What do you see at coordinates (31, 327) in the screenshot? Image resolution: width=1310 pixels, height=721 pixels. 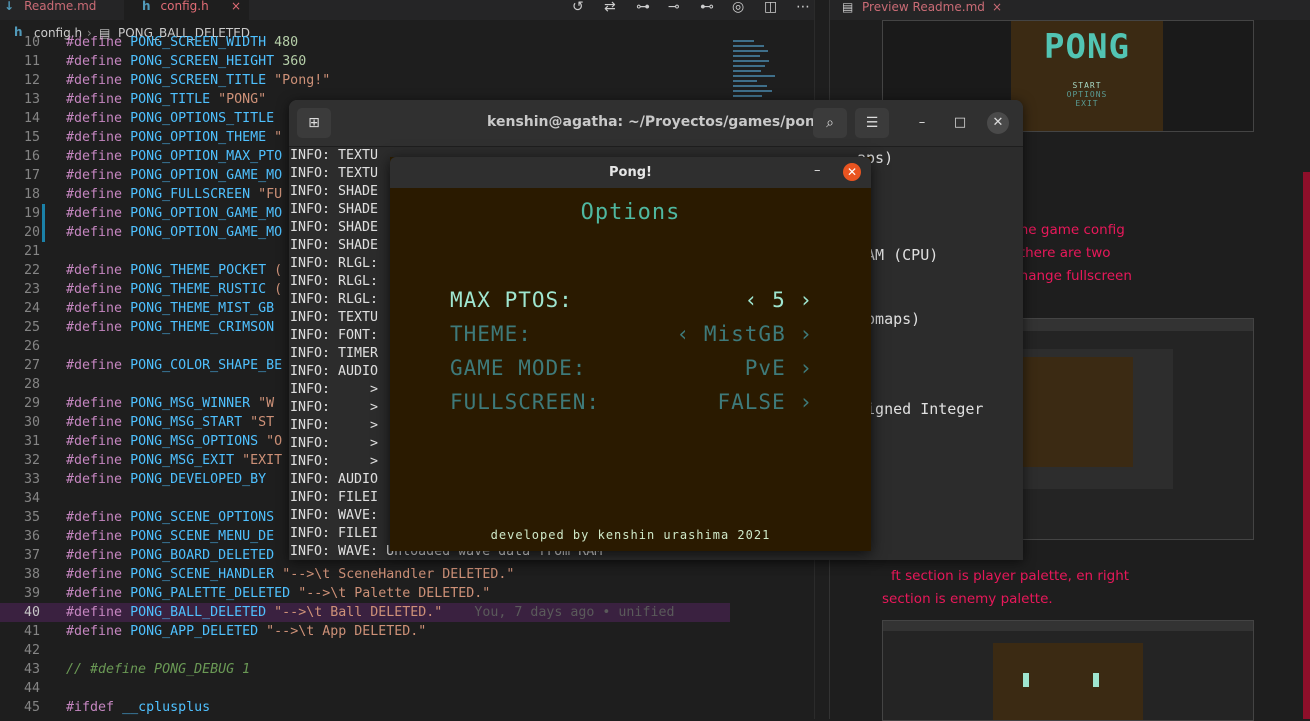 I see `line-number: 25` at bounding box center [31, 327].